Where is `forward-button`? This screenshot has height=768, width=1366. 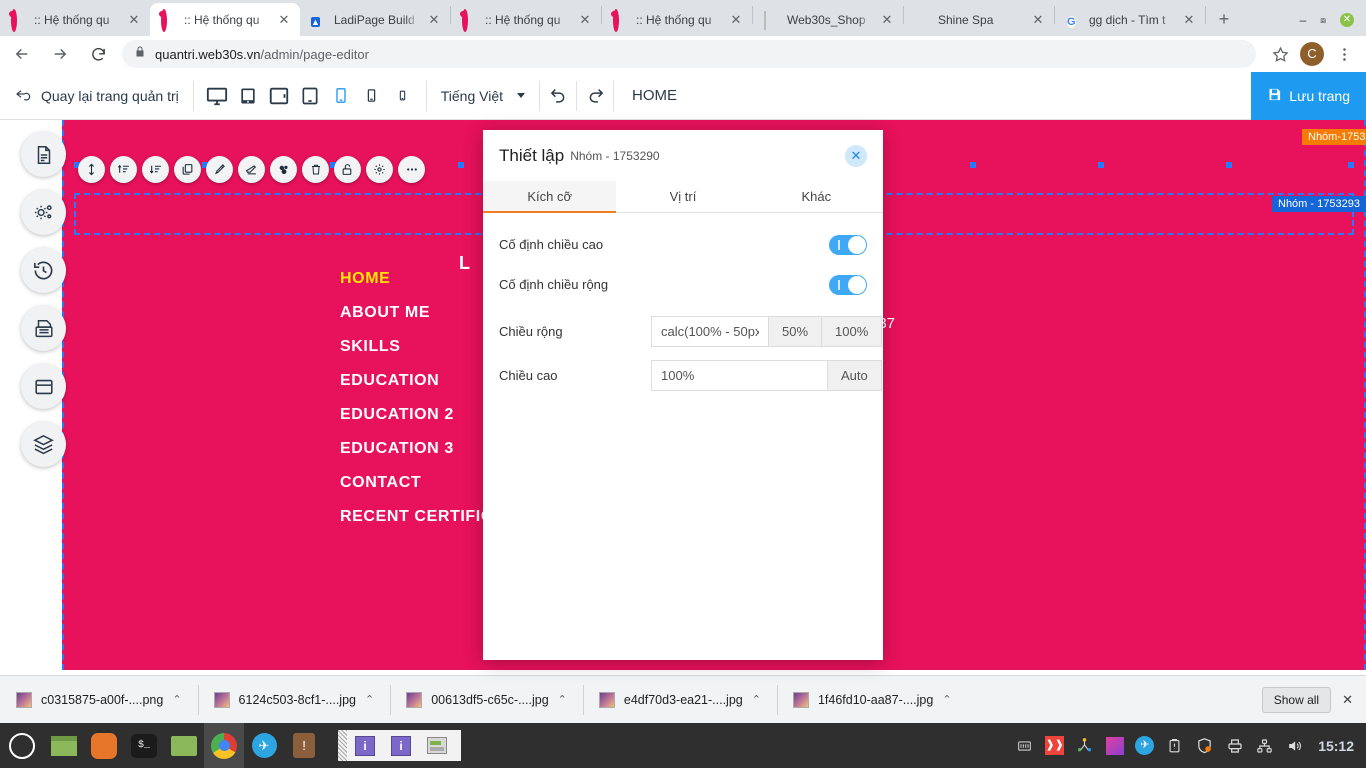 forward-button is located at coordinates (60, 54).